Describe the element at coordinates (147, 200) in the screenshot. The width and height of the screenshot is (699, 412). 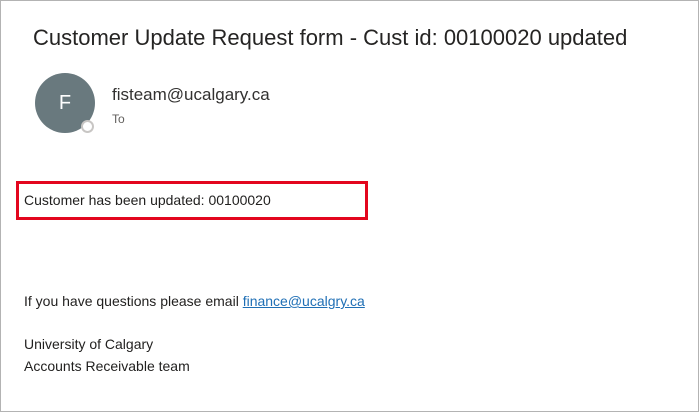
I see `customer-updated-text: Customer has been updated: 00100020` at that location.